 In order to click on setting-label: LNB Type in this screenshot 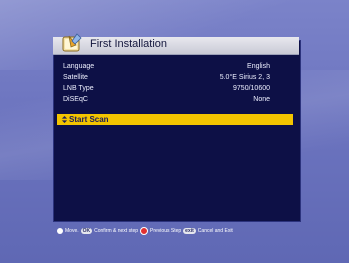, I will do `click(78, 88)`.